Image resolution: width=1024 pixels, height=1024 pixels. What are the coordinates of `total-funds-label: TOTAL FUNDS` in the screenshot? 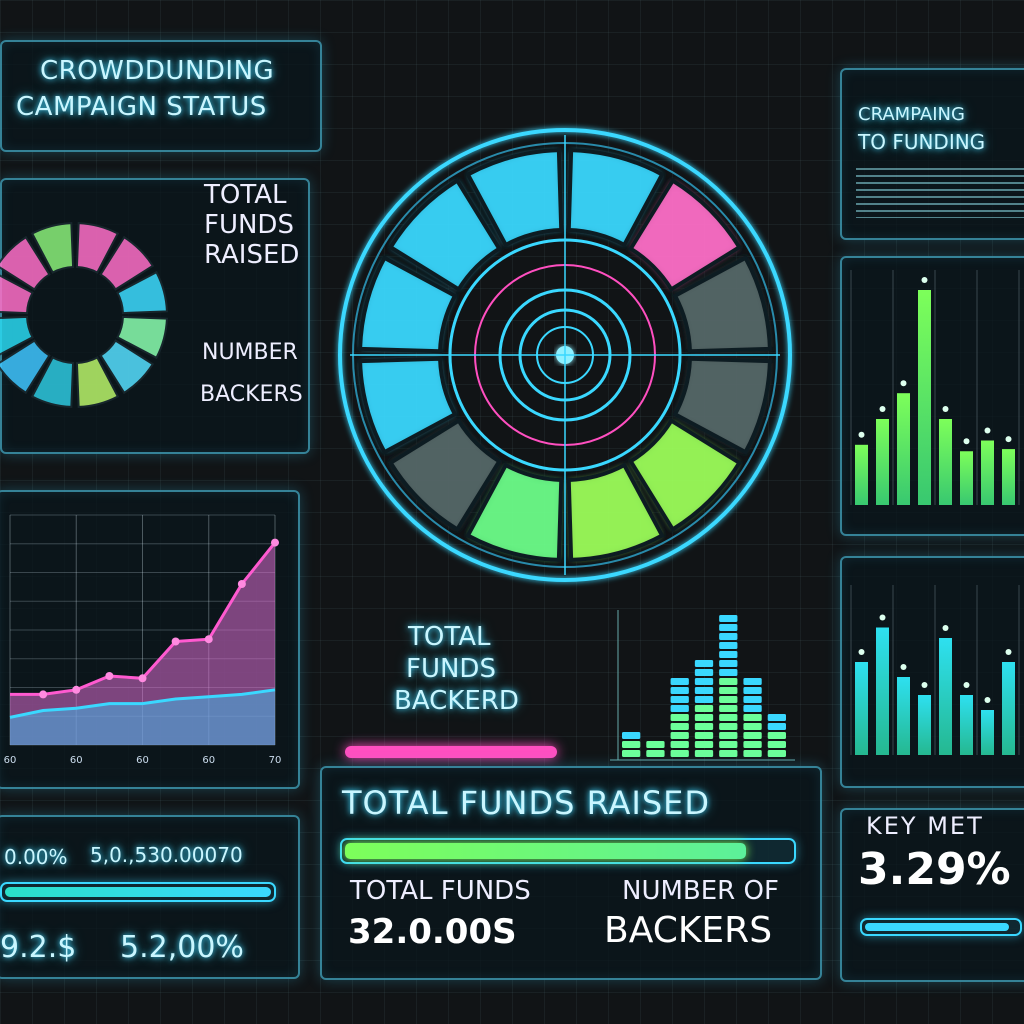 It's located at (440, 891).